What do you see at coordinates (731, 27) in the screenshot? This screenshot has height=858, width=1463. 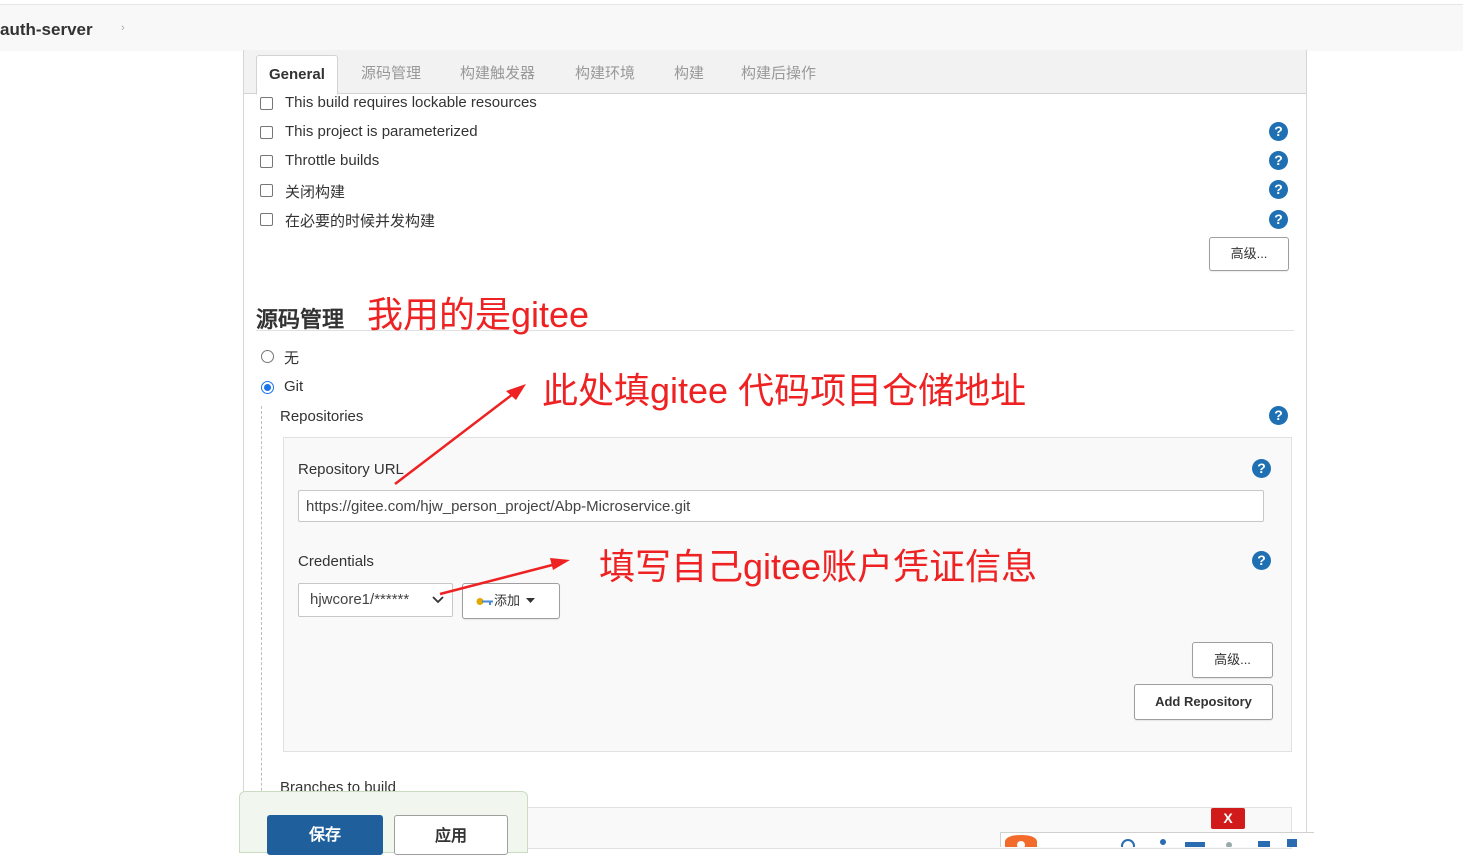 I see `top-breadcrumb-bar: auth-server ›` at bounding box center [731, 27].